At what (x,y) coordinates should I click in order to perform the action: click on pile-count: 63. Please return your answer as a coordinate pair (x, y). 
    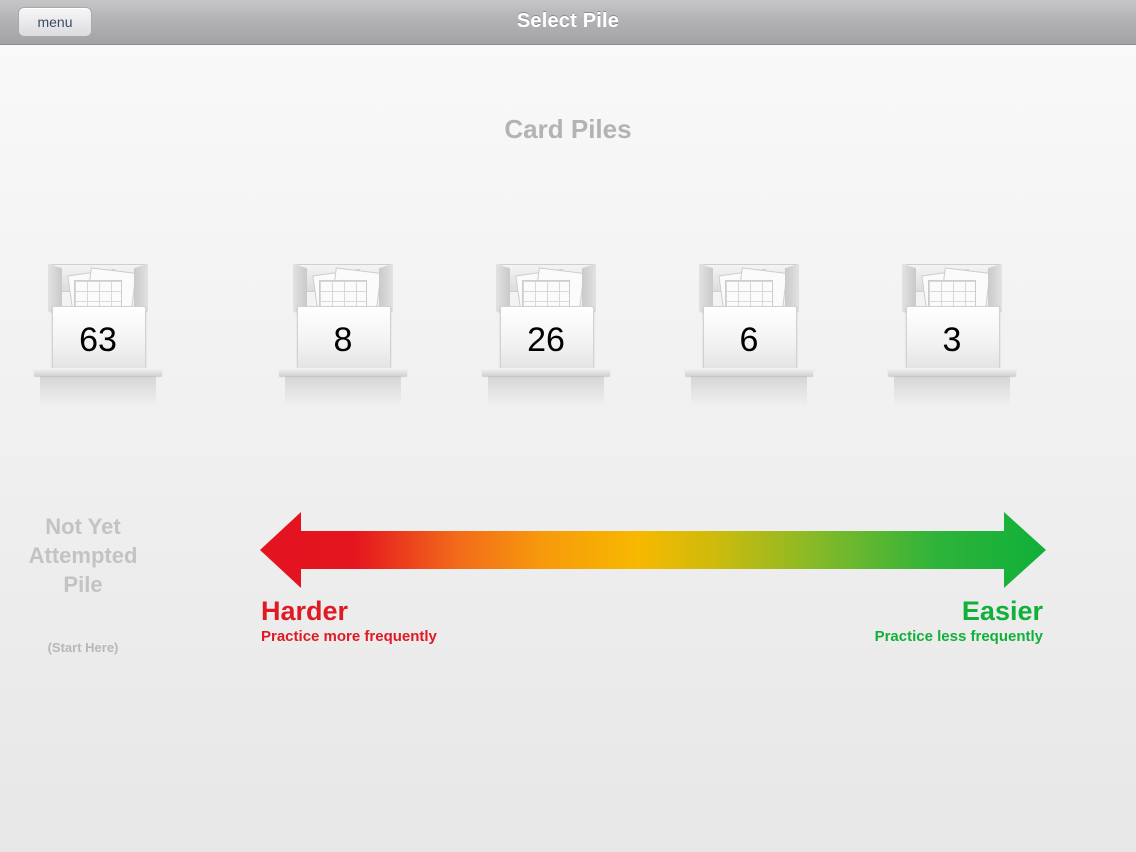
    Looking at the image, I should click on (98, 340).